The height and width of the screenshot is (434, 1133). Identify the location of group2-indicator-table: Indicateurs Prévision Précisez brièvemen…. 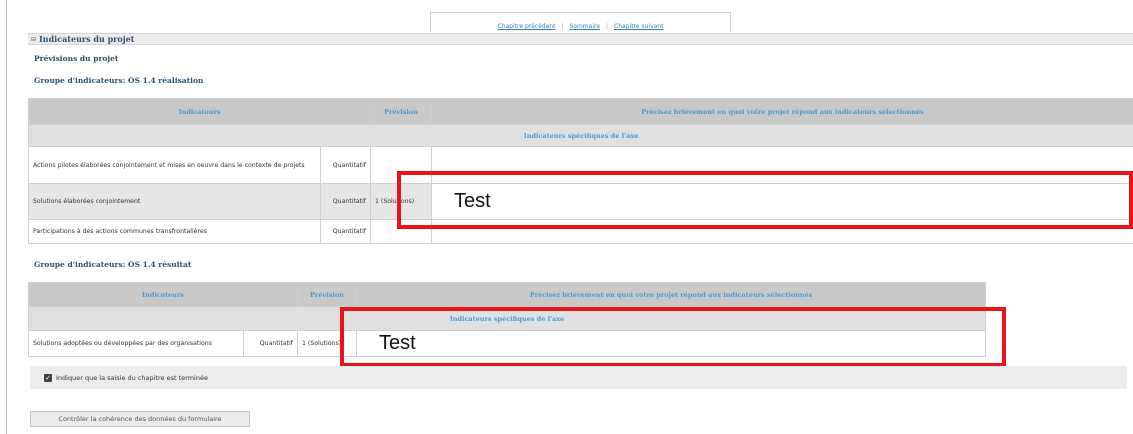
(507, 319).